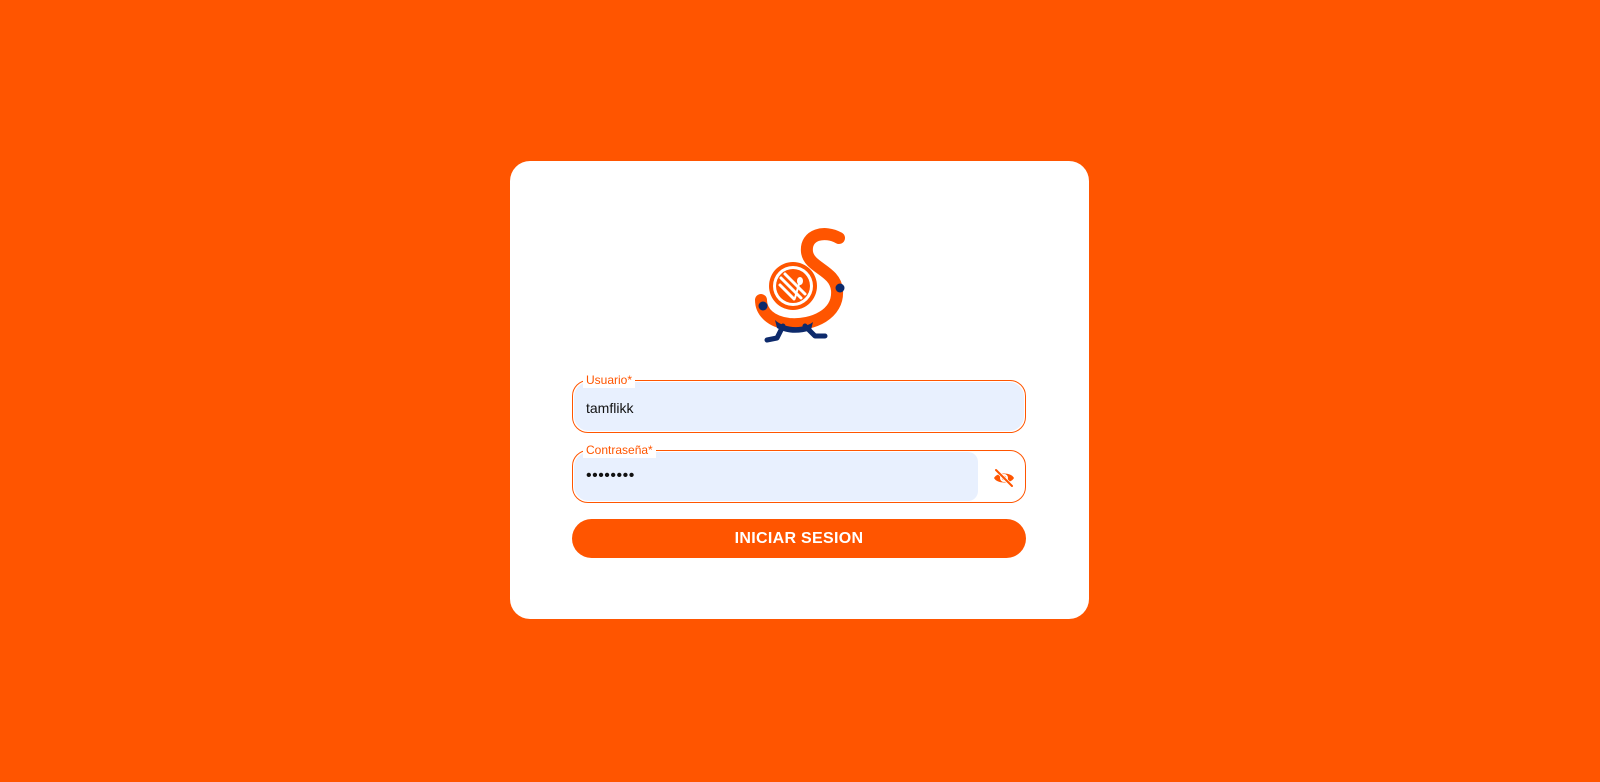 The image size is (1600, 782). Describe the element at coordinates (609, 408) in the screenshot. I see `username-input: tamflikk` at that location.